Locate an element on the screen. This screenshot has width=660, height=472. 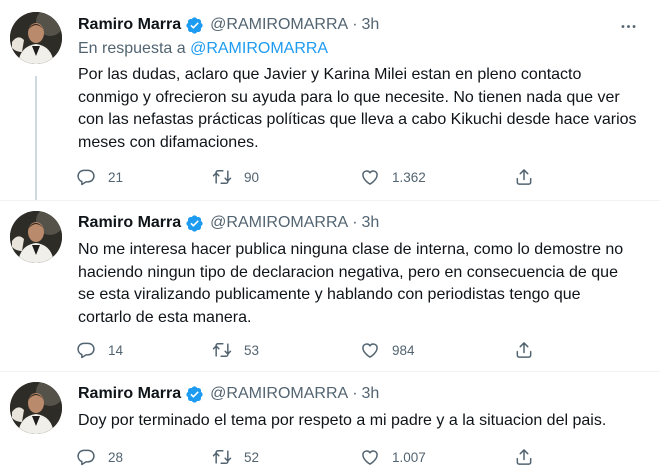
reply-context: En respuesta a @RAMIROMARRA is located at coordinates (203, 49).